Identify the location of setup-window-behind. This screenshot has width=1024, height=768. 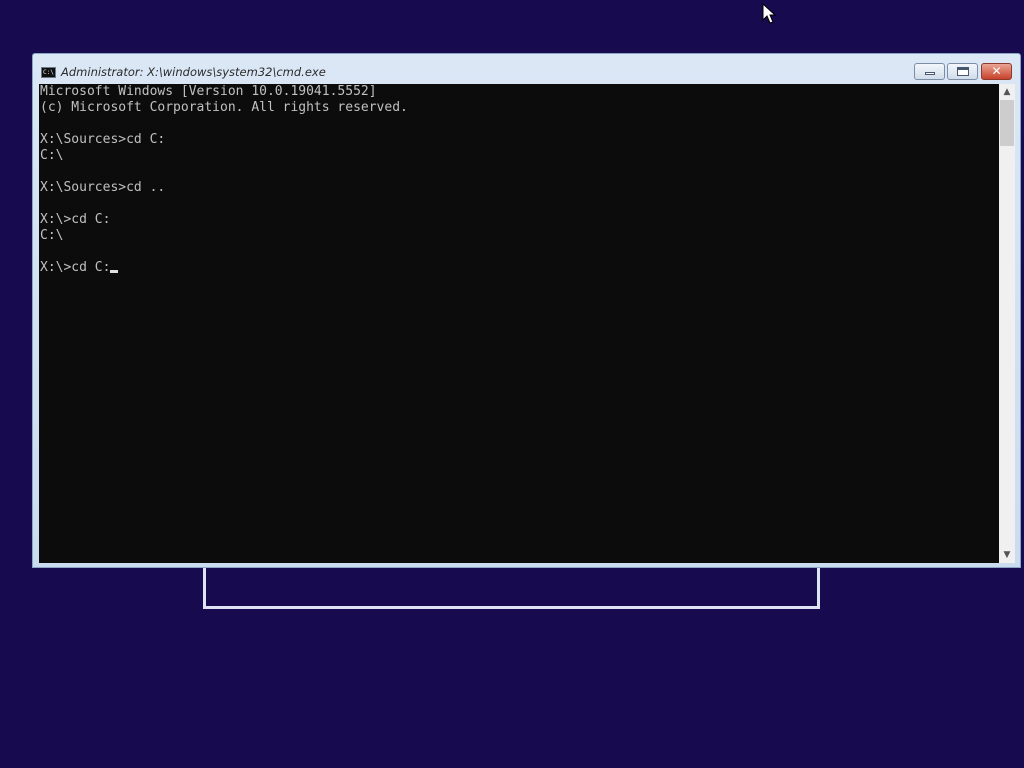
(511, 587).